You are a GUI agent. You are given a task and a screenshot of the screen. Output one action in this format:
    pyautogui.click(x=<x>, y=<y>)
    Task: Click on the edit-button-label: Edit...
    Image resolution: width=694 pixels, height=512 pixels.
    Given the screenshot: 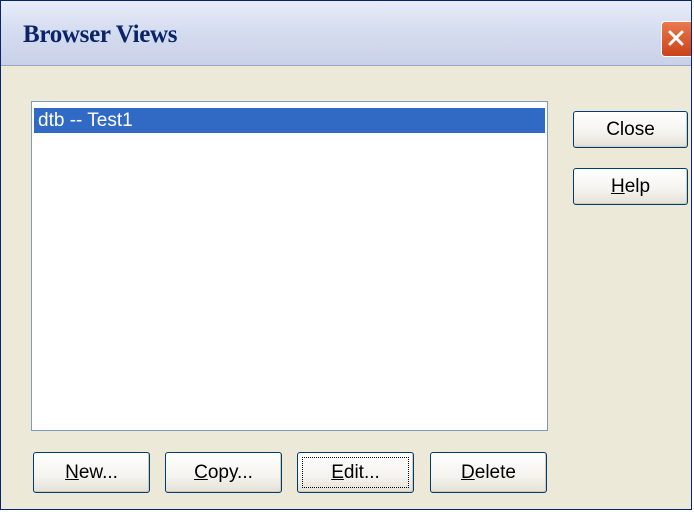 What is the action you would take?
    pyautogui.click(x=355, y=472)
    